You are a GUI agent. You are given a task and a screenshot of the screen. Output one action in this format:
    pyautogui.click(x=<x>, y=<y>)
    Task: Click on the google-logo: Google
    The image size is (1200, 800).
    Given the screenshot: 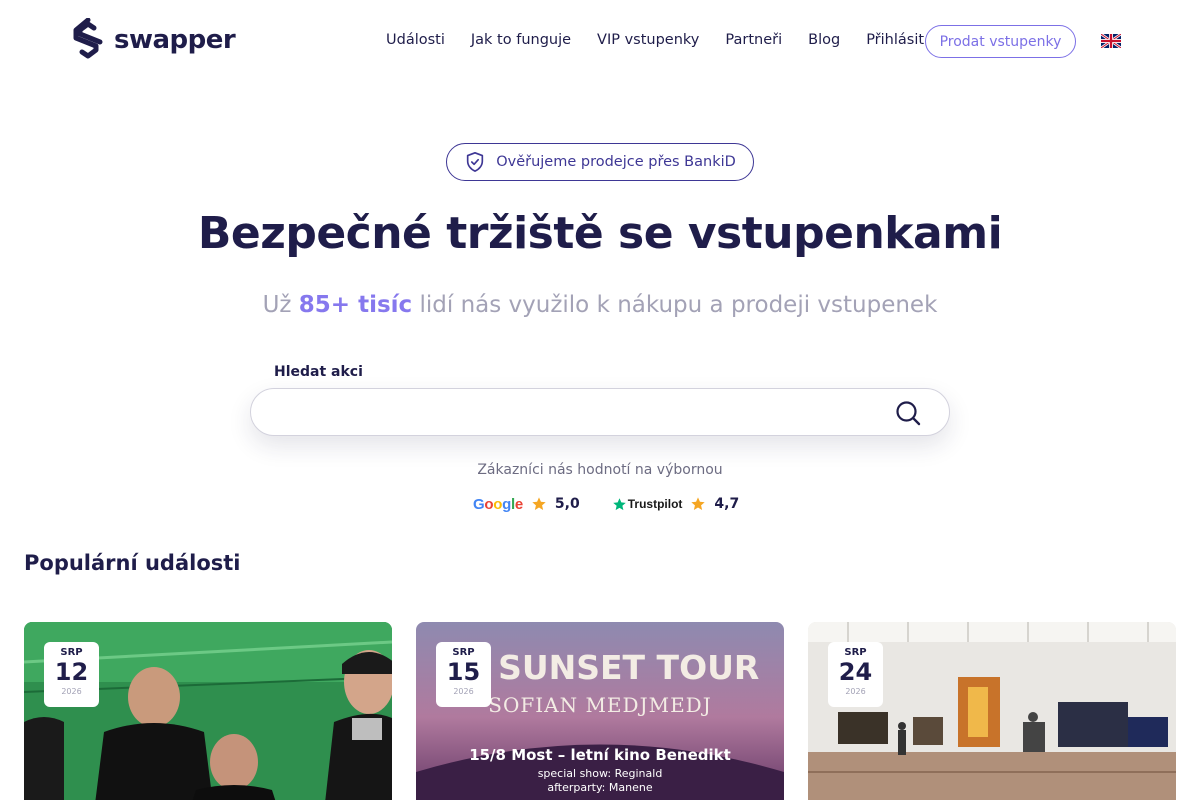 What is the action you would take?
    pyautogui.click(x=498, y=504)
    